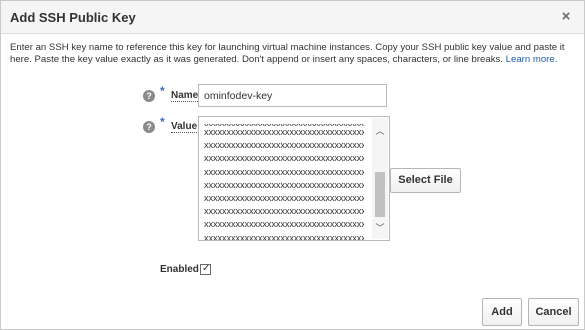 This screenshot has width=585, height=330. Describe the element at coordinates (149, 127) in the screenshot. I see `value-help-icon: ?` at that location.